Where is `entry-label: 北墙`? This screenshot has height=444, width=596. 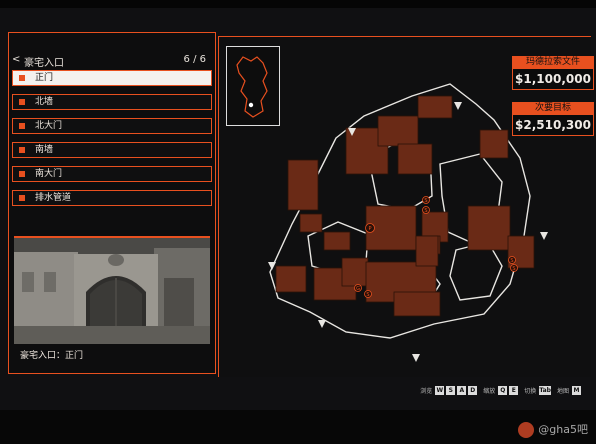
entry-label: 北墙 is located at coordinates (44, 102).